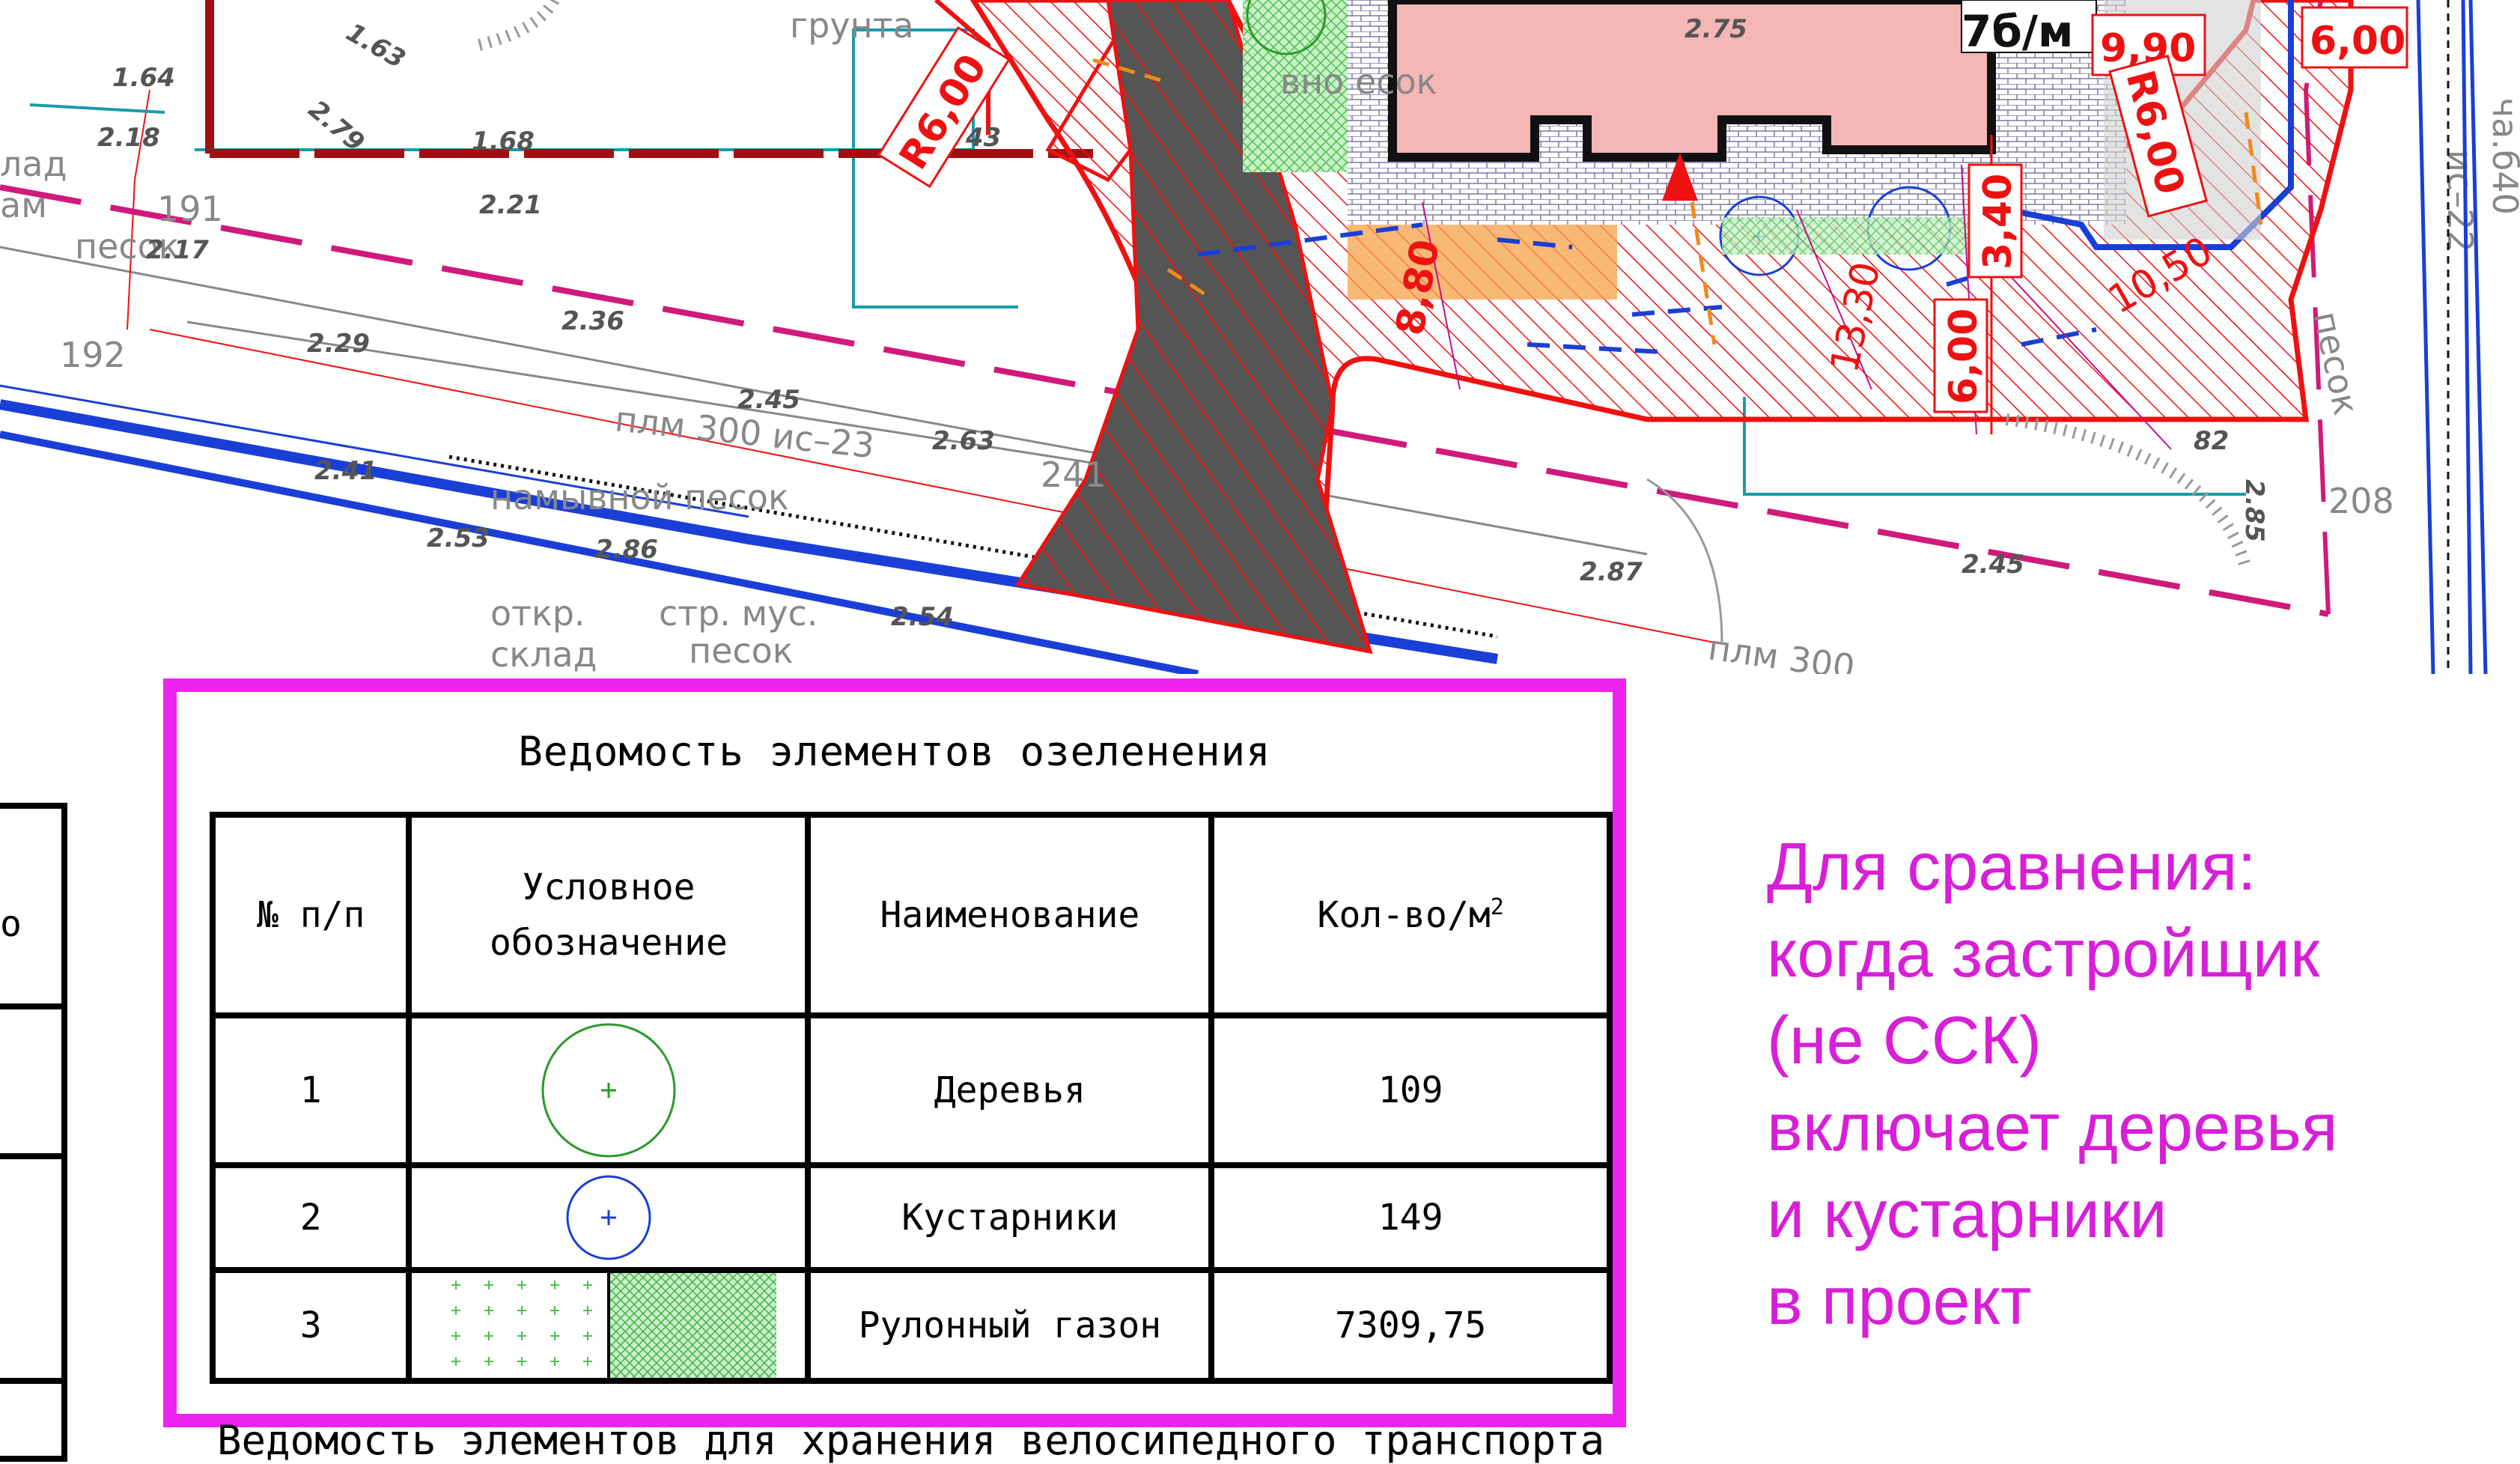  I want to click on label-191: 191, so click(190, 209).